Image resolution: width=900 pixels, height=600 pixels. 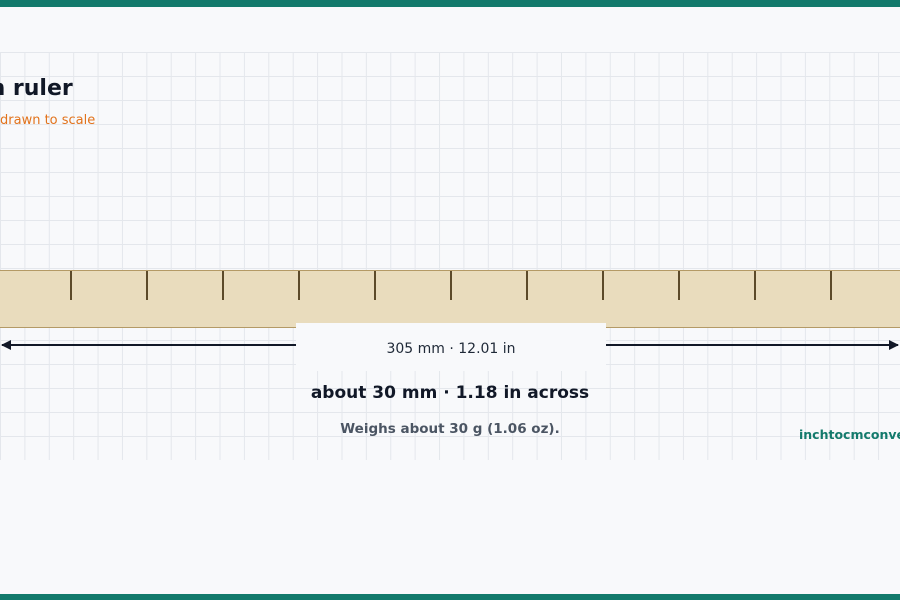 What do you see at coordinates (450, 597) in the screenshot?
I see `bottom-accent-bar` at bounding box center [450, 597].